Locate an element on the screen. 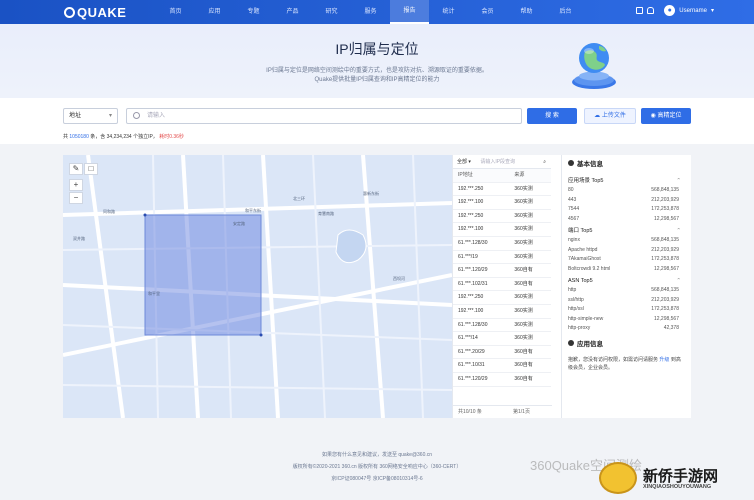 The width and height of the screenshot is (754, 500). info-group-header: 应用场景 Top5 ⌃ is located at coordinates (626, 181).